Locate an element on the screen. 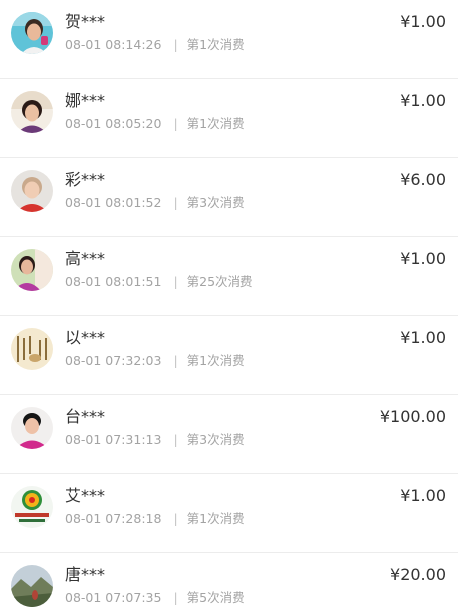  record-time: 08-01 08:01:51 is located at coordinates (113, 281).